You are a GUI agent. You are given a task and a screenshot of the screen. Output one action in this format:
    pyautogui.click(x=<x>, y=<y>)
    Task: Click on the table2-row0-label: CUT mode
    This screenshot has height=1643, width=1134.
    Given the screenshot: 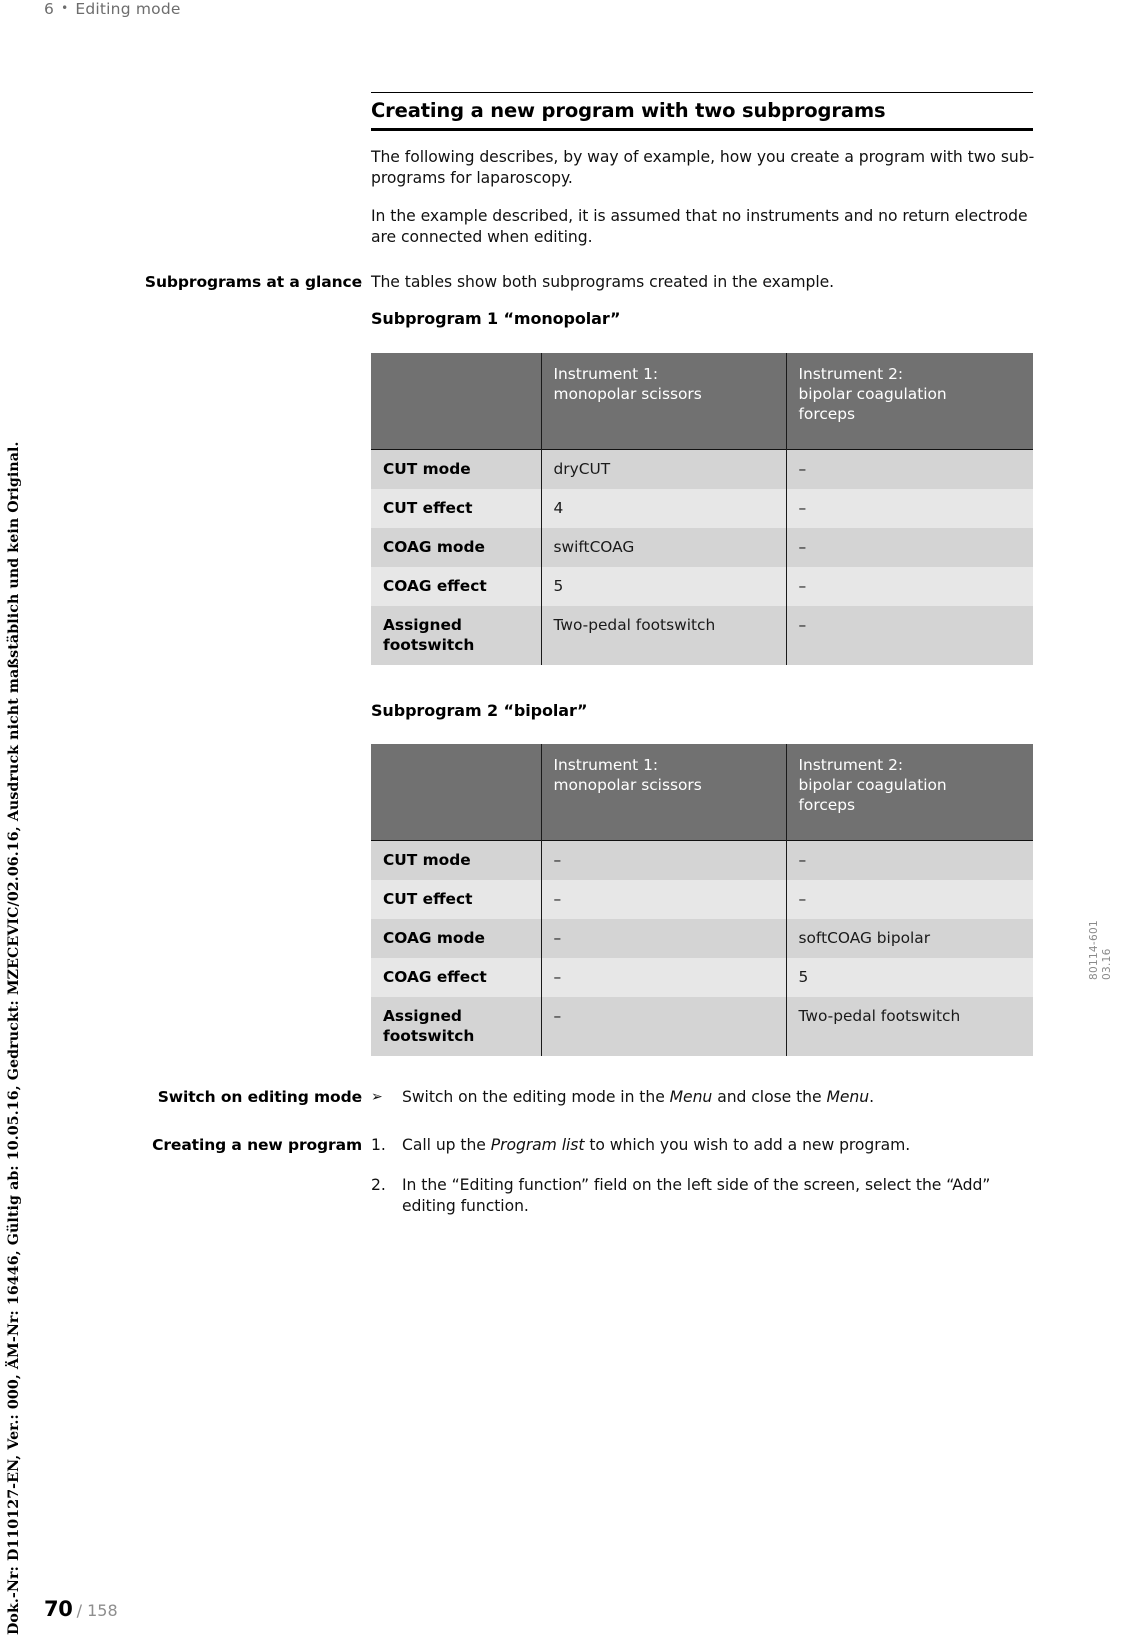 What is the action you would take?
    pyautogui.click(x=456, y=860)
    